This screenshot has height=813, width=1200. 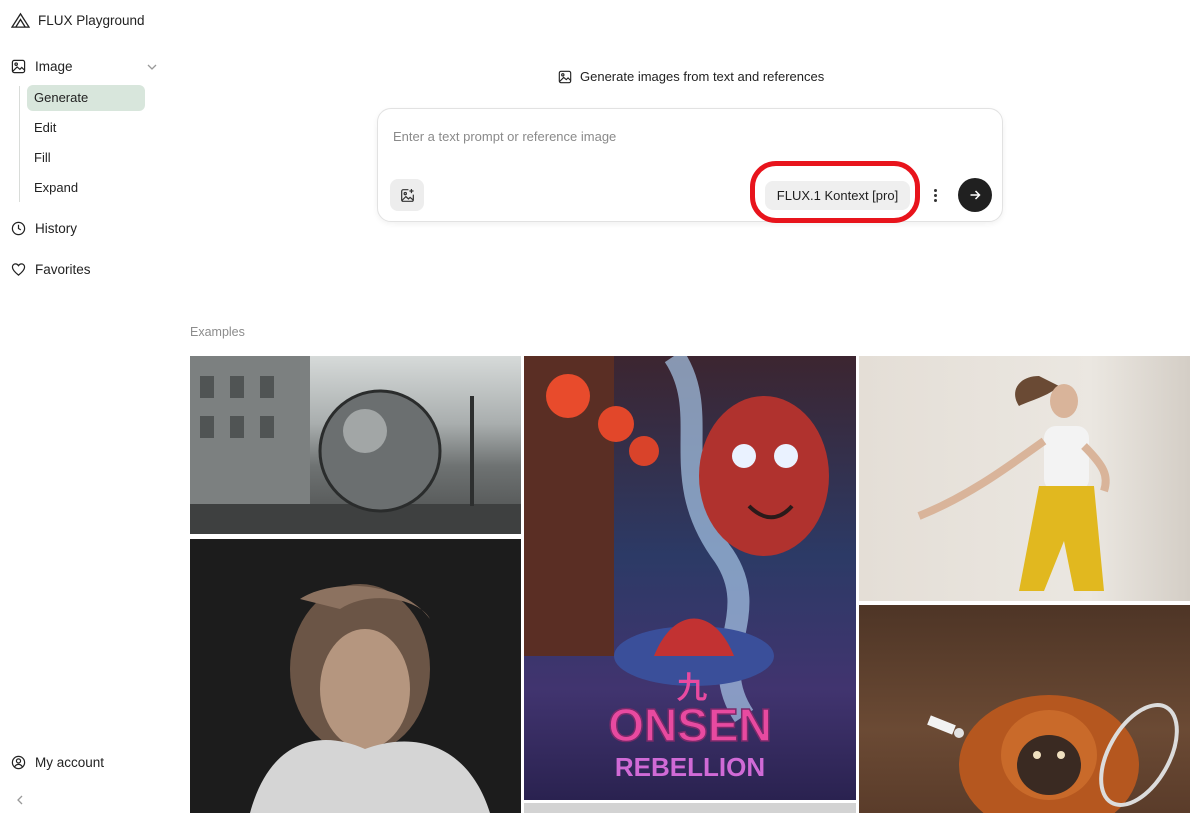 What do you see at coordinates (1013, 483) in the screenshot?
I see `dancer-graphic` at bounding box center [1013, 483].